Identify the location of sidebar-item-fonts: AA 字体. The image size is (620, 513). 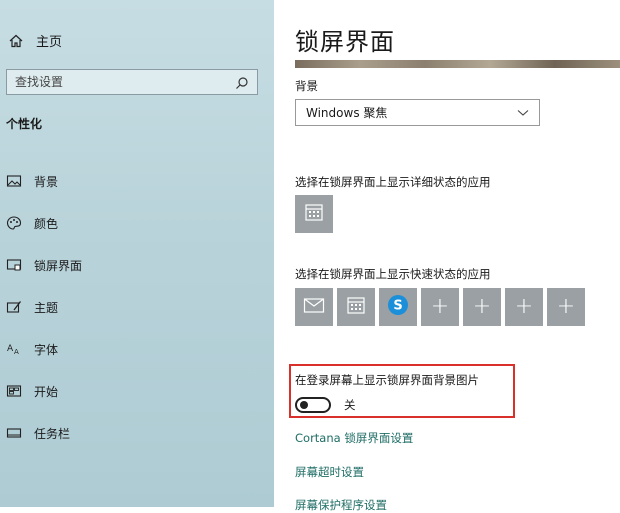
(137, 349).